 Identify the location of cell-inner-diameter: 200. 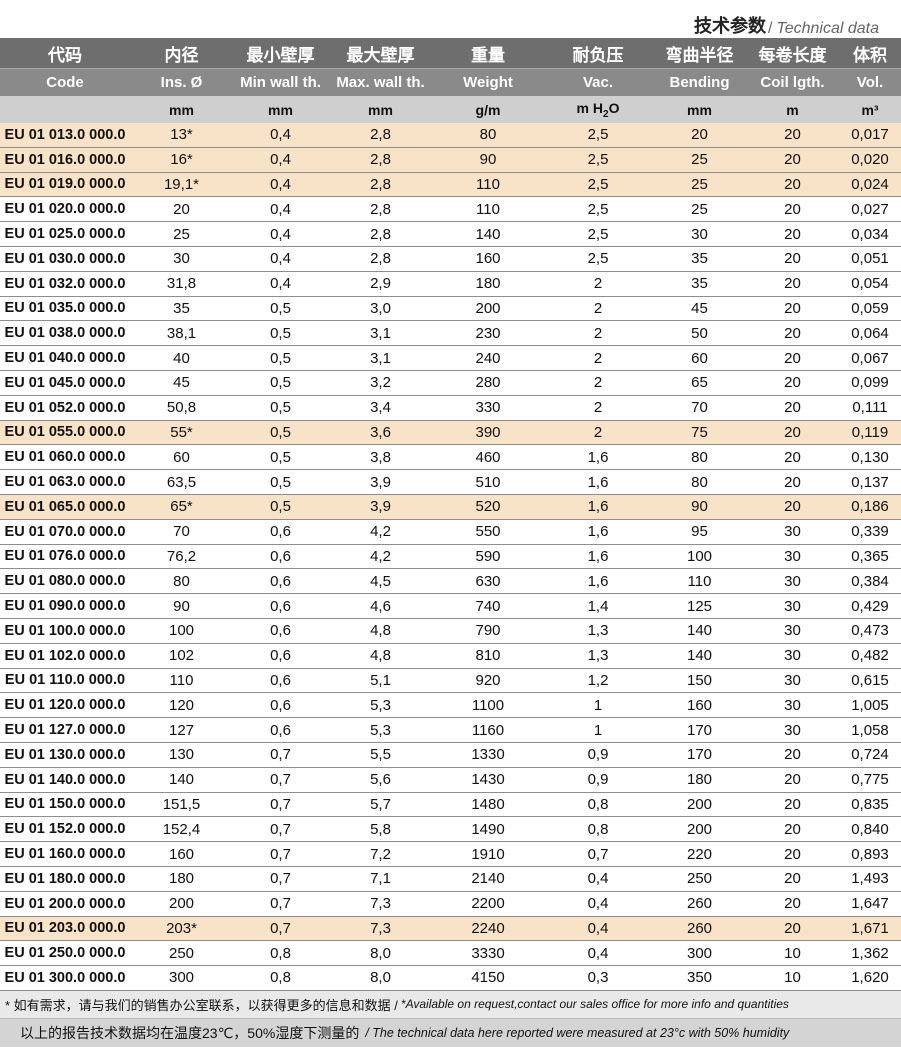
(181, 904).